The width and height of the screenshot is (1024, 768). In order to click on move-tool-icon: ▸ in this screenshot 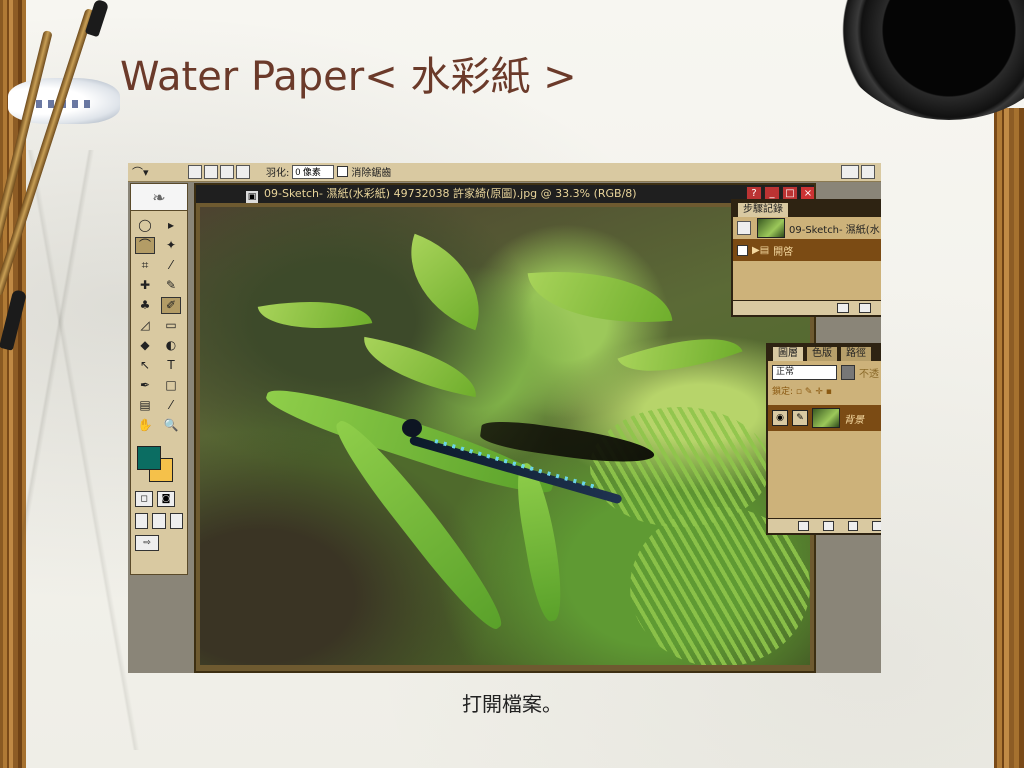, I will do `click(171, 225)`.